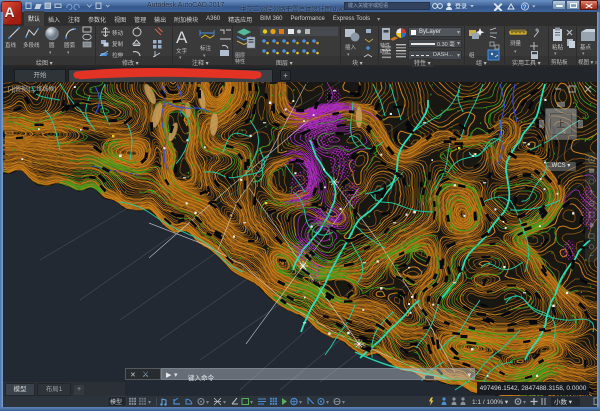 The image size is (600, 411). Describe the element at coordinates (472, 55) in the screenshot. I see `svg-text: 组` at that location.